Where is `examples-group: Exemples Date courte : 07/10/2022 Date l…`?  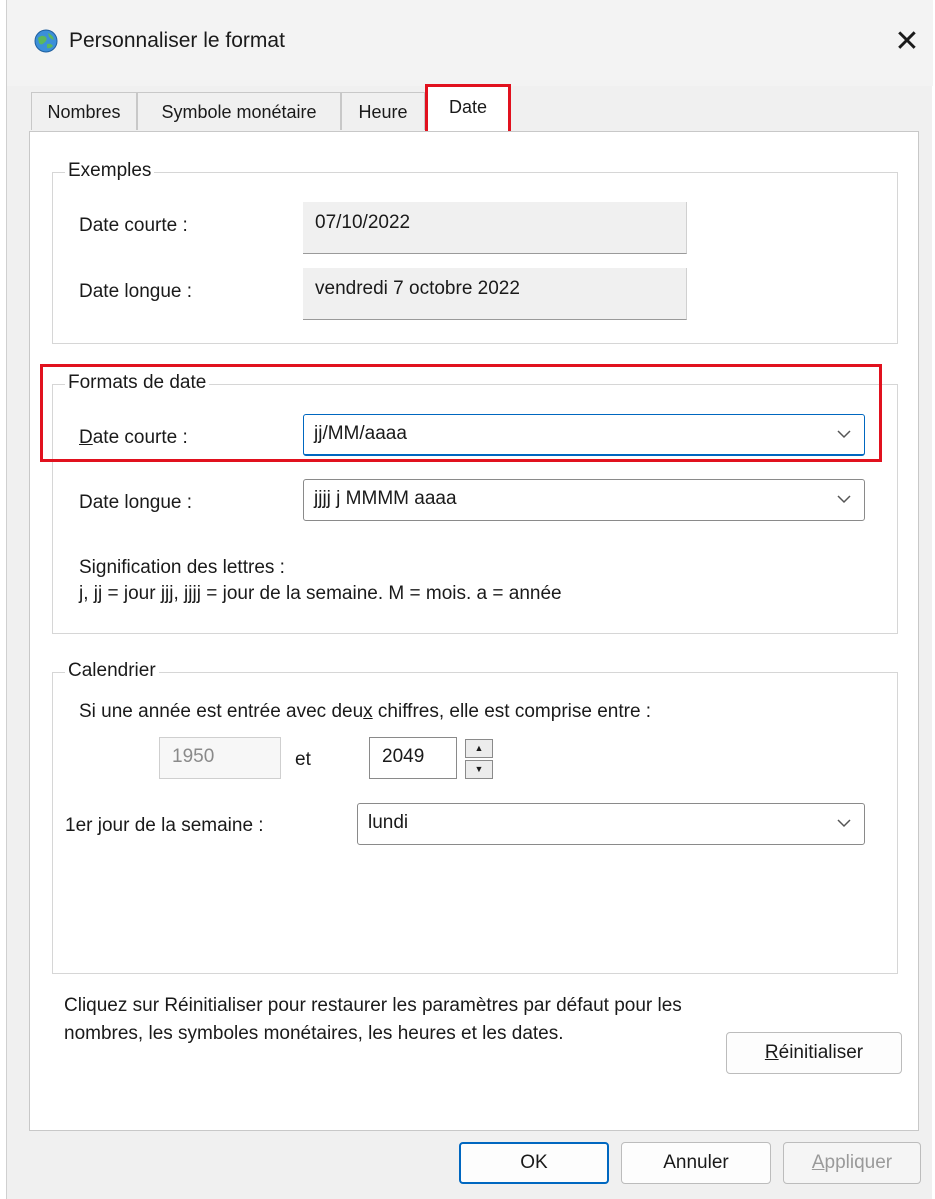
examples-group: Exemples Date courte : 07/10/2022 Date l… is located at coordinates (475, 252).